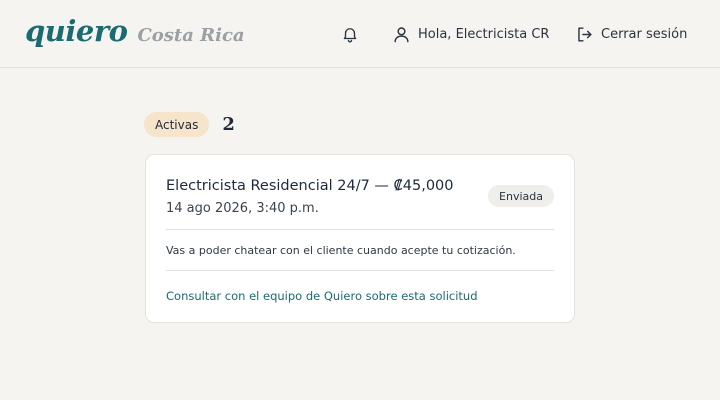  What do you see at coordinates (76, 31) in the screenshot?
I see `brand-name: quiero` at bounding box center [76, 31].